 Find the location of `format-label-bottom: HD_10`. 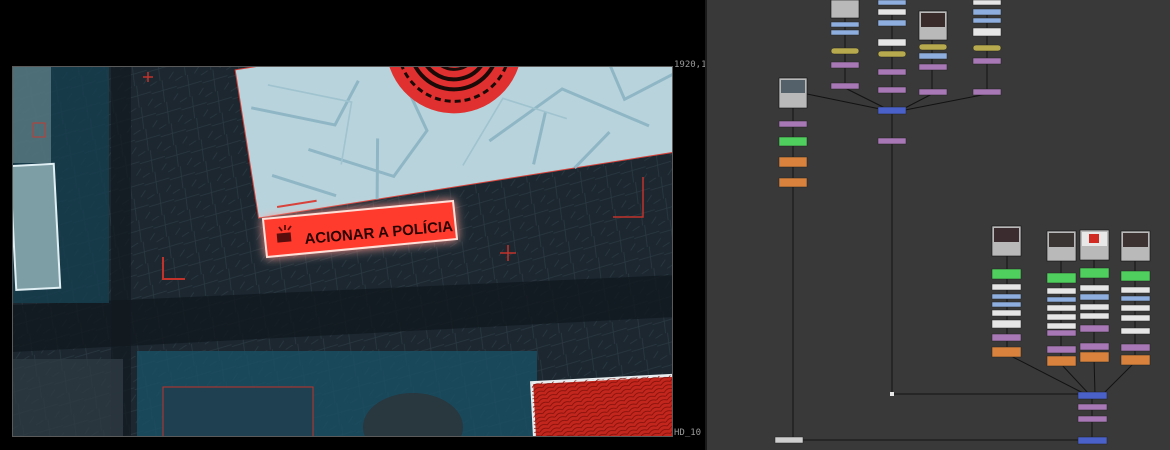

format-label-bottom: HD_10 is located at coordinates (688, 433).